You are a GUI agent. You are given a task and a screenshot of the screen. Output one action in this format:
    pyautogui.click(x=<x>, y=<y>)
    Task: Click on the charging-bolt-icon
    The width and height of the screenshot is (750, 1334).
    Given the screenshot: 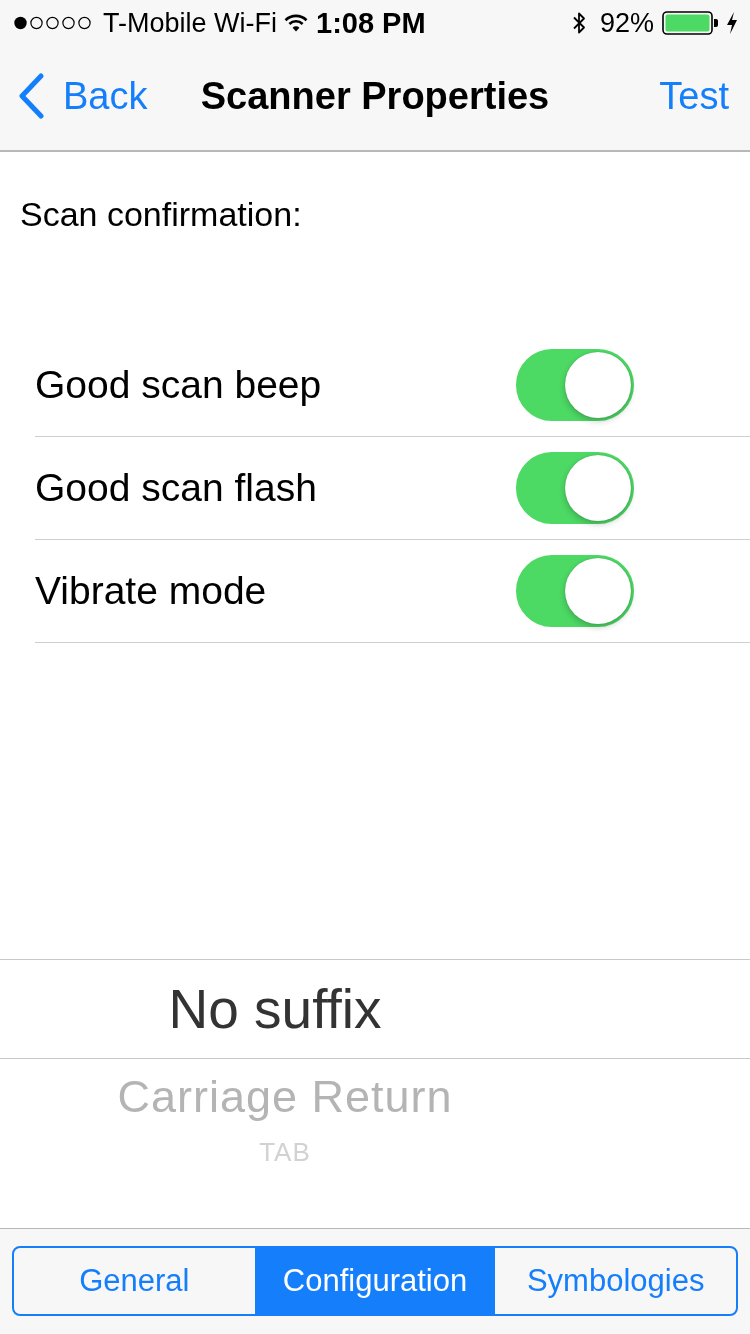 What is the action you would take?
    pyautogui.click(x=732, y=23)
    